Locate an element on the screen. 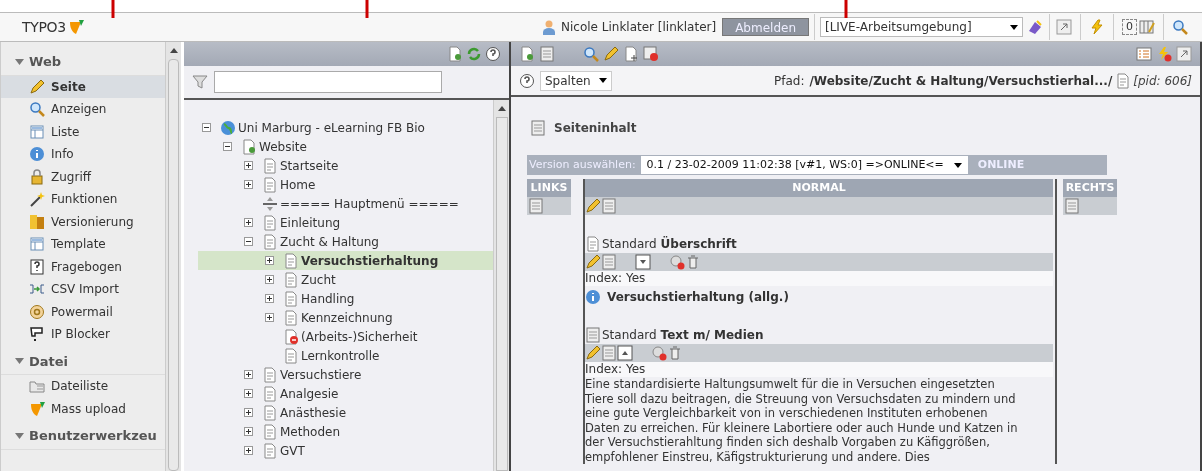  clear-cache-icon is located at coordinates (1164, 54).